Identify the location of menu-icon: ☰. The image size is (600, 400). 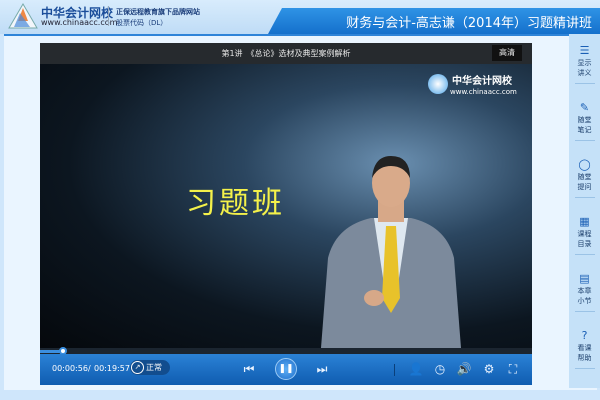
(584, 50).